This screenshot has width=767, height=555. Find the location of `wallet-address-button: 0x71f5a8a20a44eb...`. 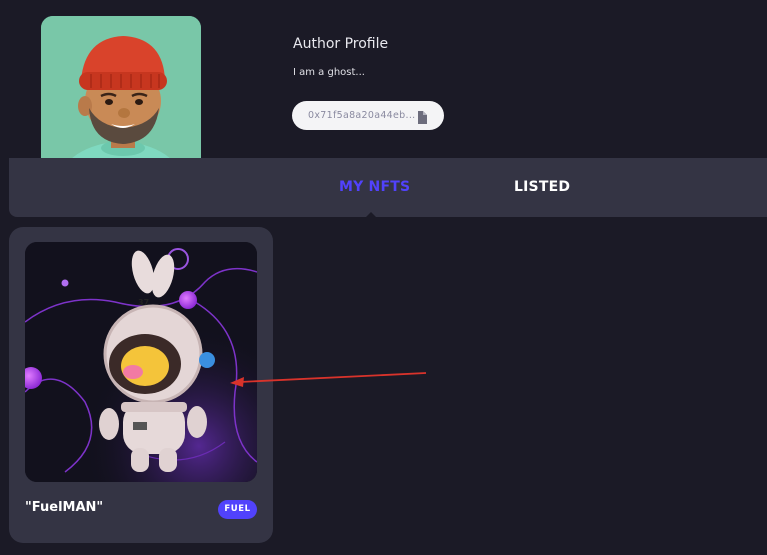

wallet-address-button: 0x71f5a8a20a44eb... is located at coordinates (368, 115).